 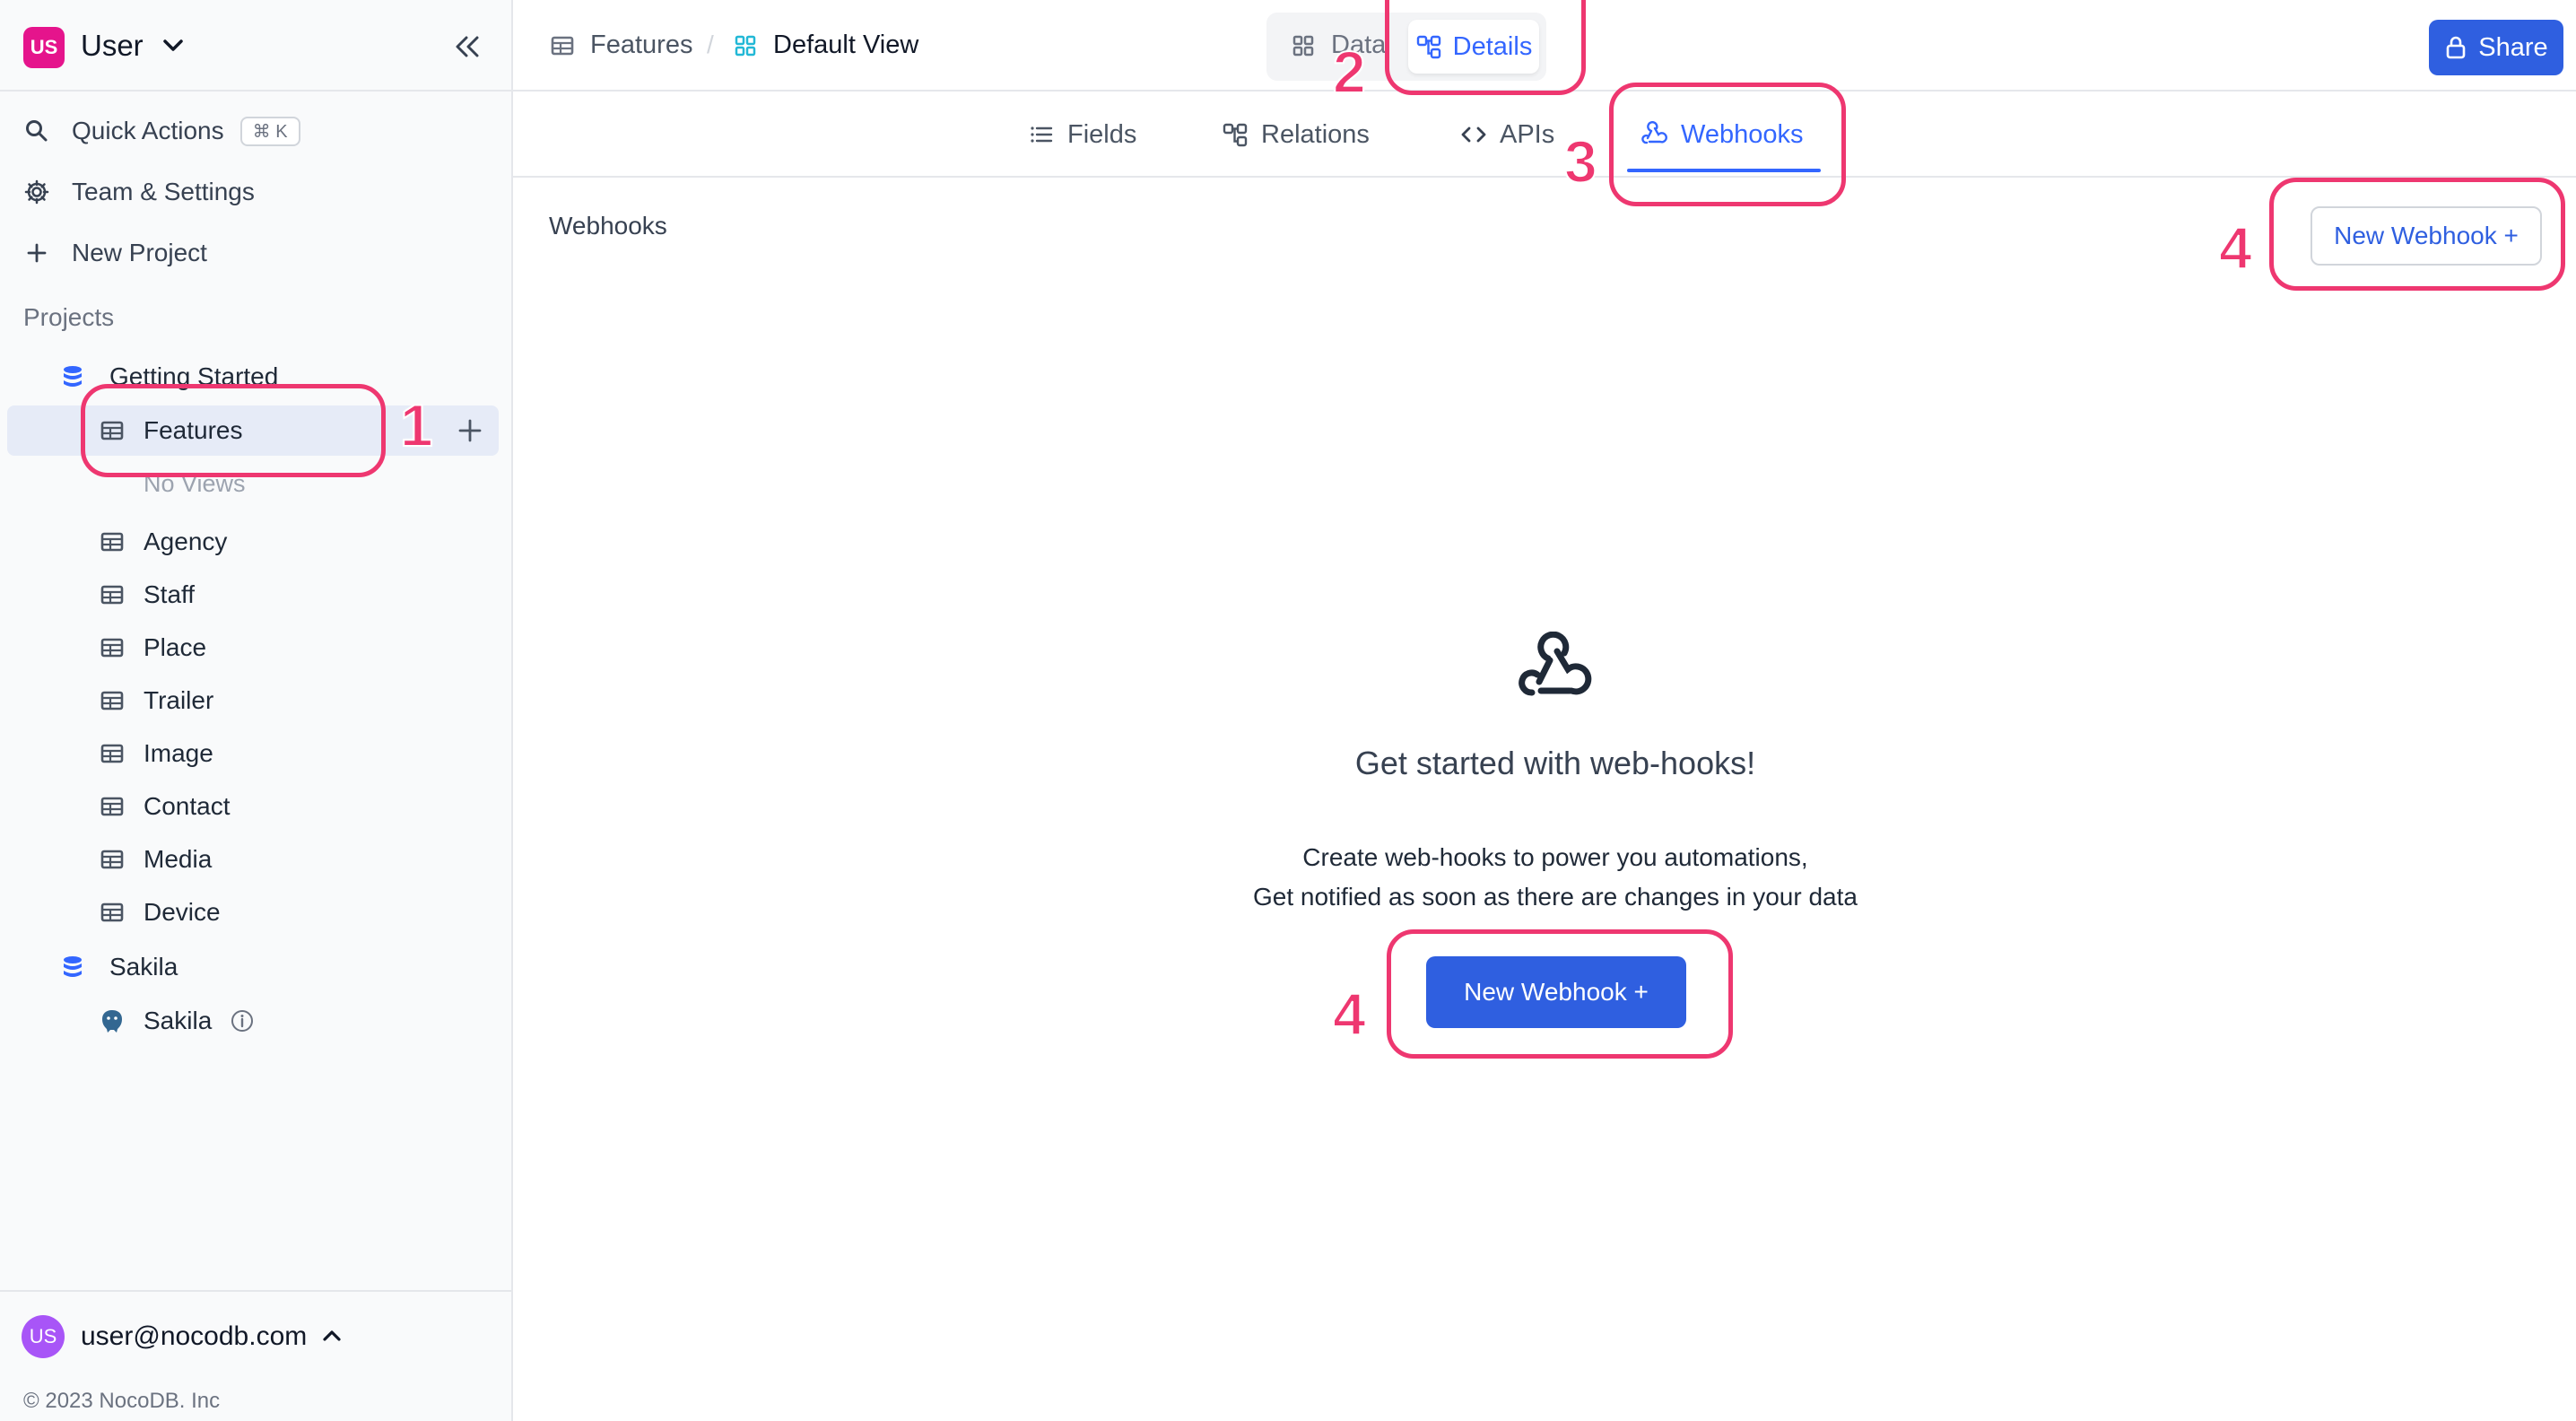 What do you see at coordinates (178, 753) in the screenshot?
I see `table-label: Image` at bounding box center [178, 753].